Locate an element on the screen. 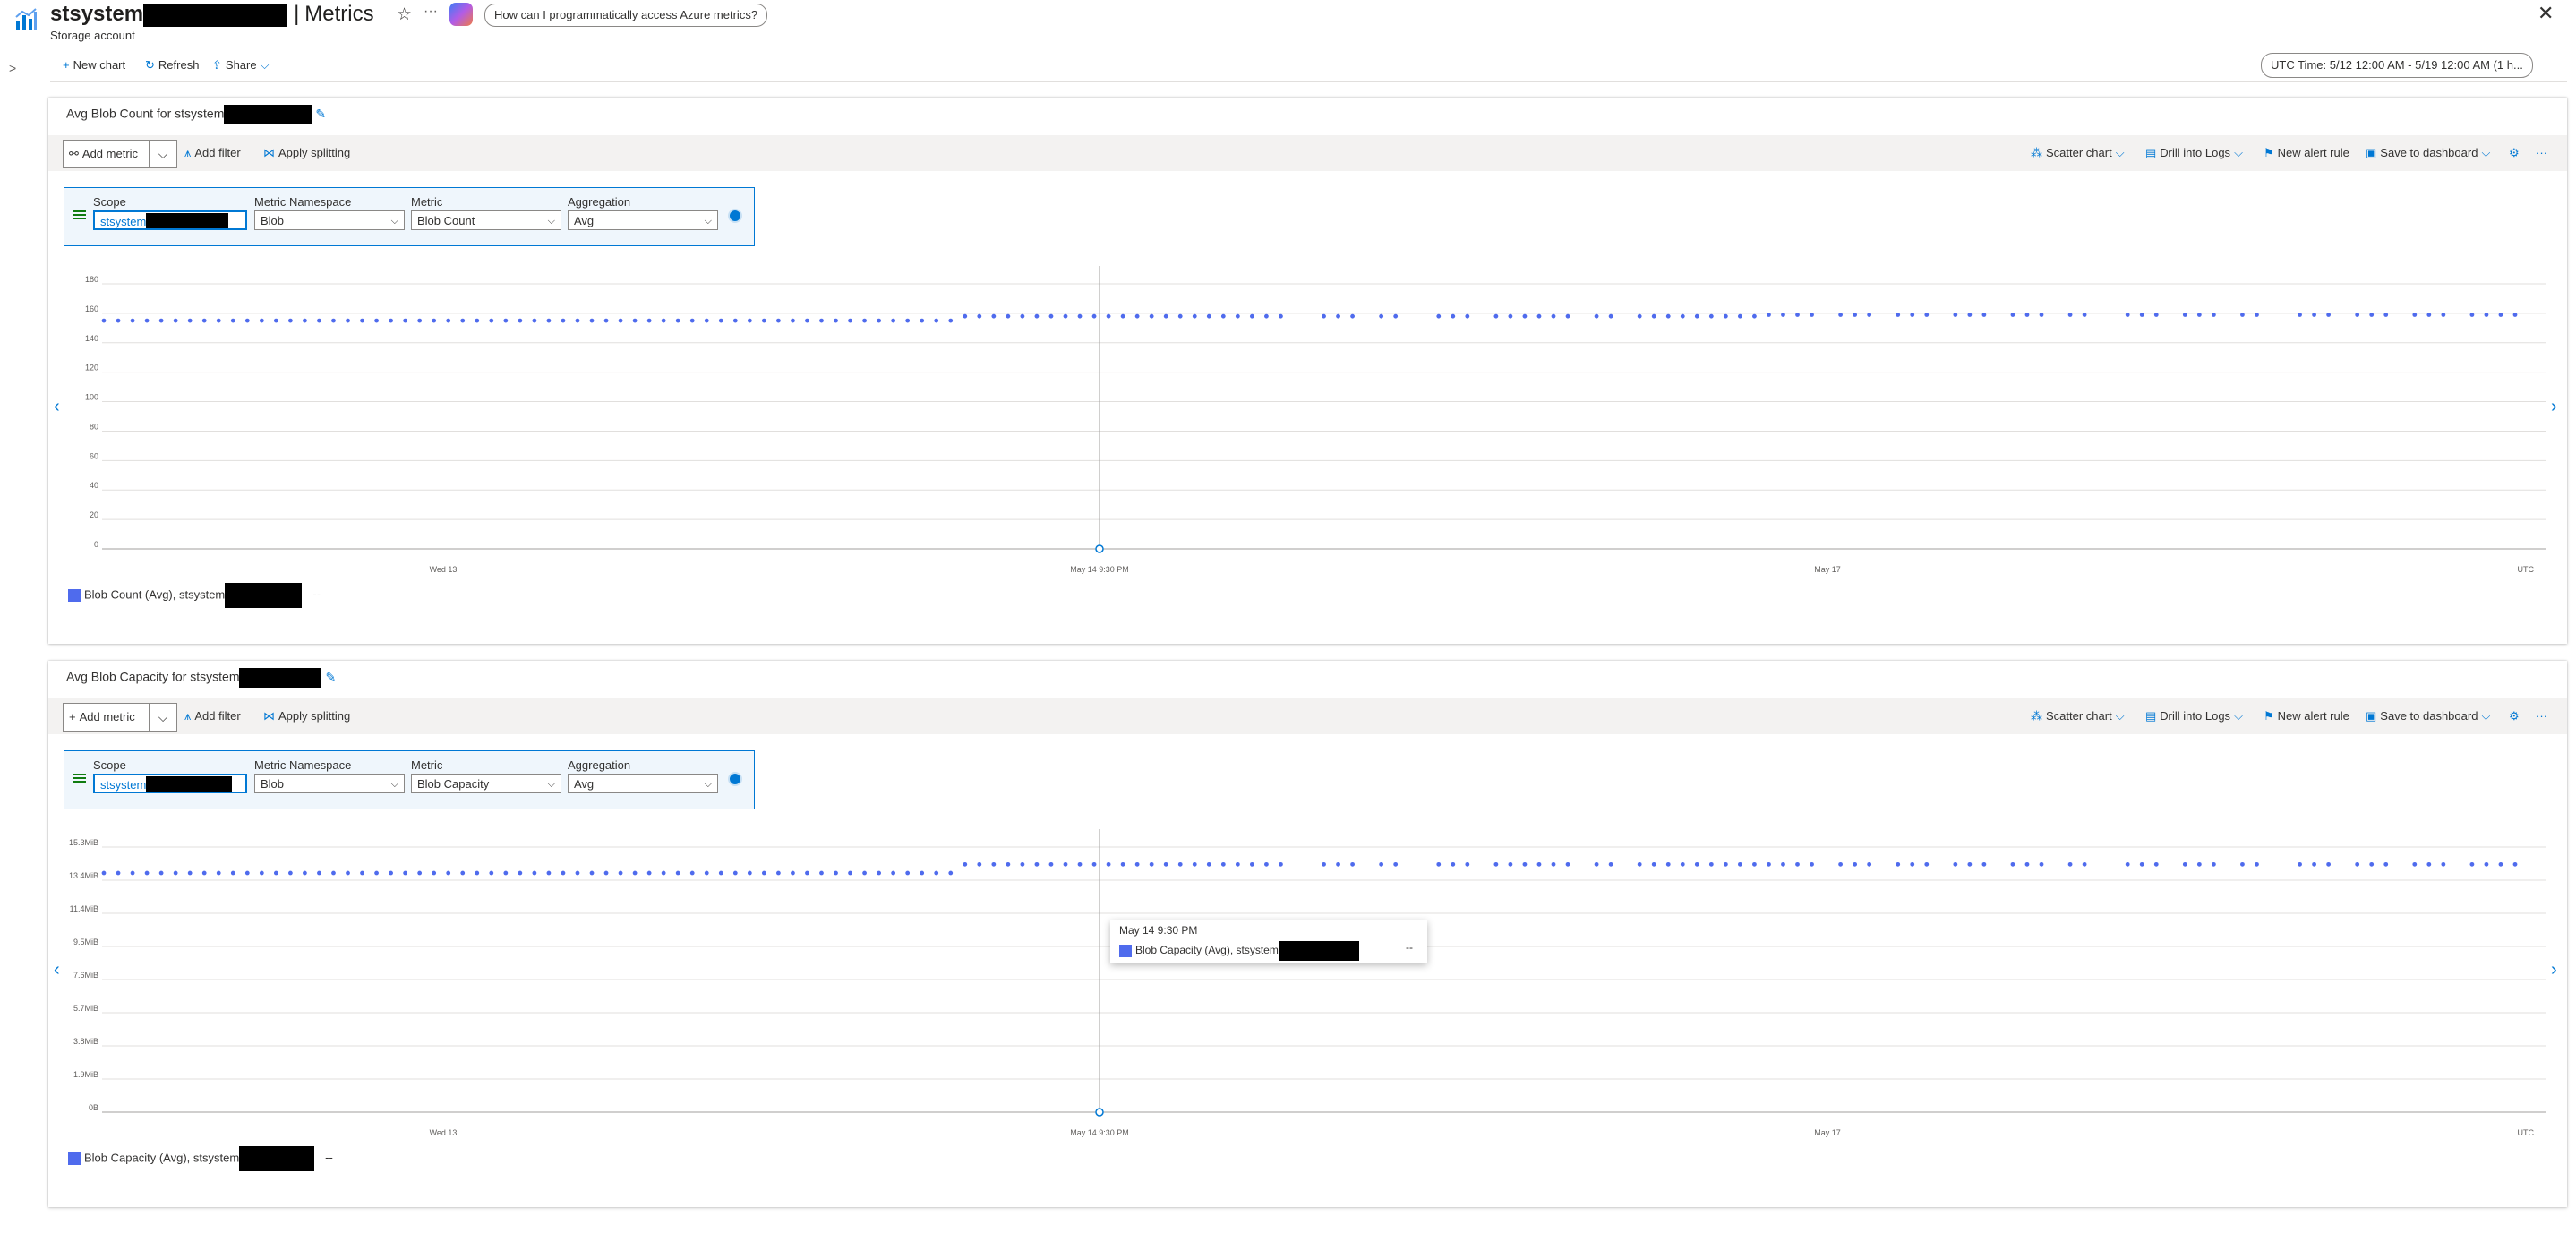 The image size is (2576, 1233). redacted-block is located at coordinates (277, 1159).